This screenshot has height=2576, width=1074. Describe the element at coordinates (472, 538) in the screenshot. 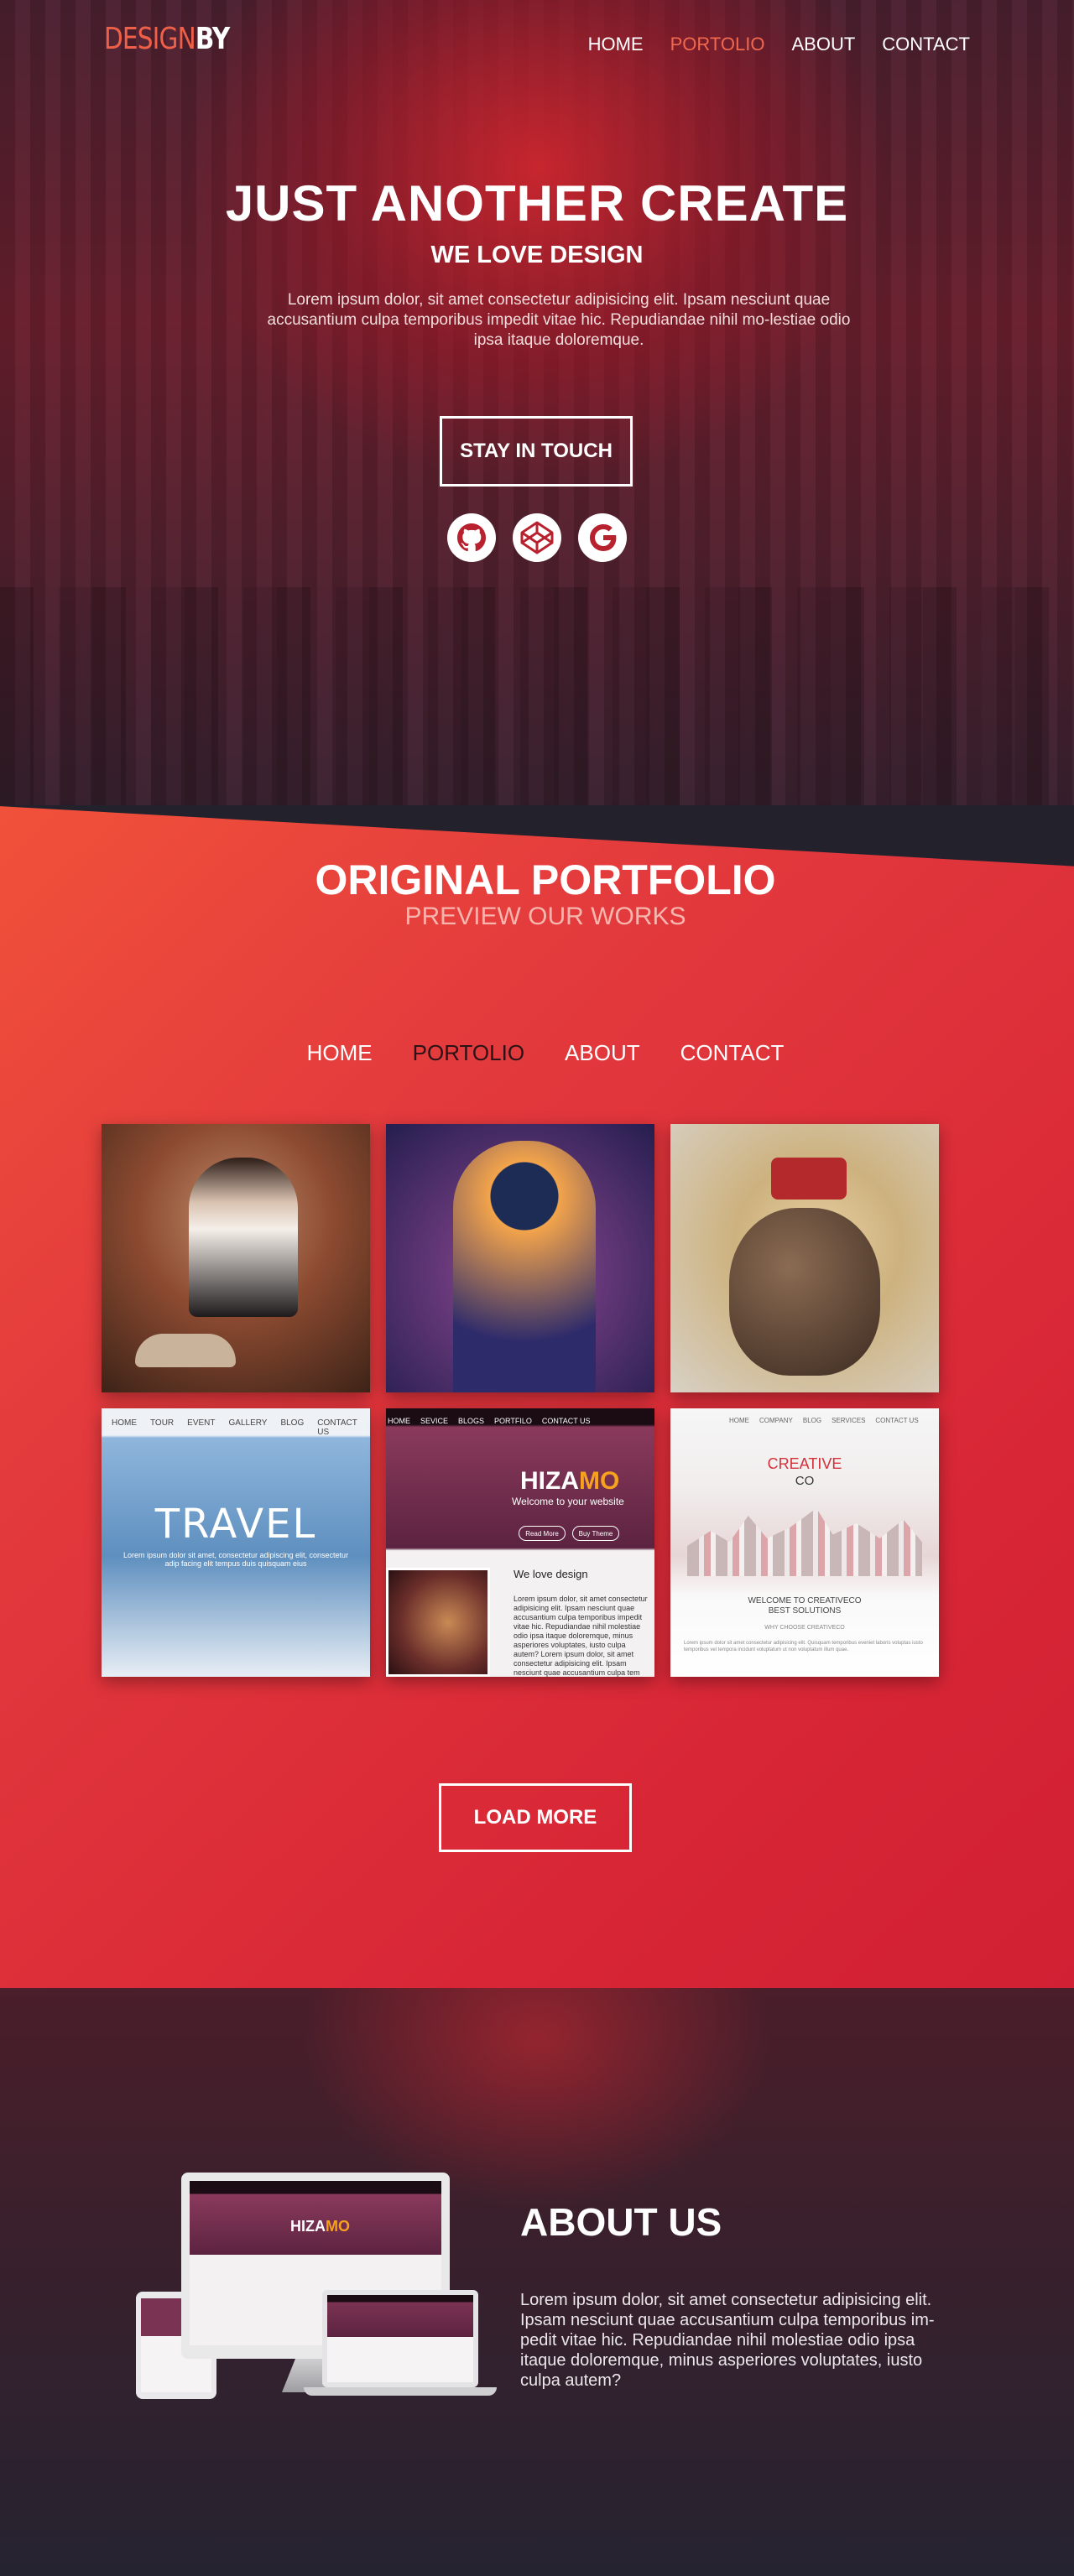

I see `github-icon` at that location.